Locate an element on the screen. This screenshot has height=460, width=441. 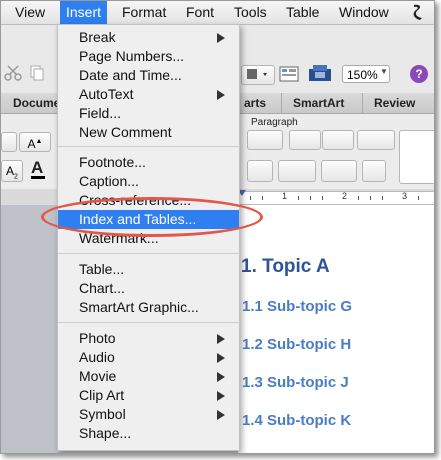
columns-button is located at coordinates (258, 75).